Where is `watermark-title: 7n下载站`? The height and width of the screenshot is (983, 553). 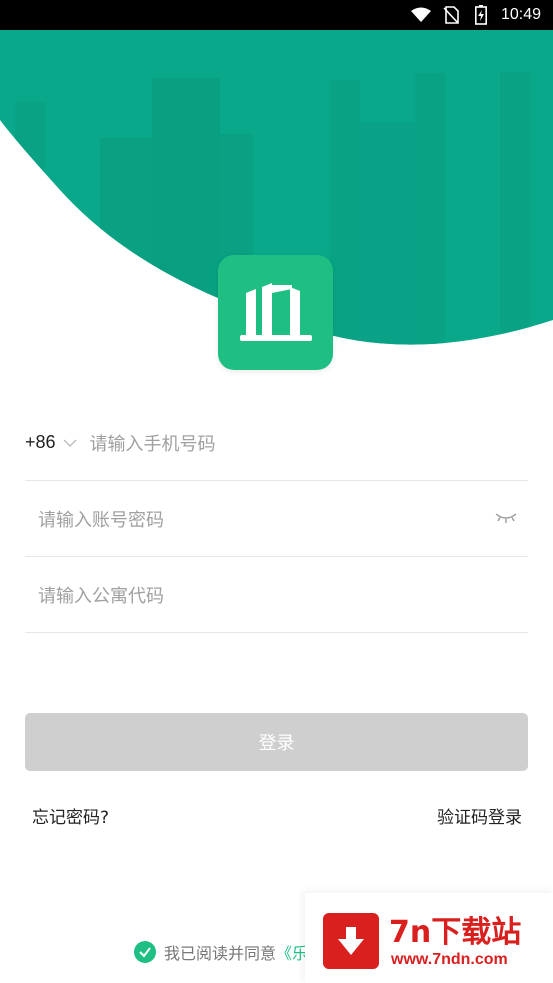 watermark-title: 7n下载站 is located at coordinates (455, 932).